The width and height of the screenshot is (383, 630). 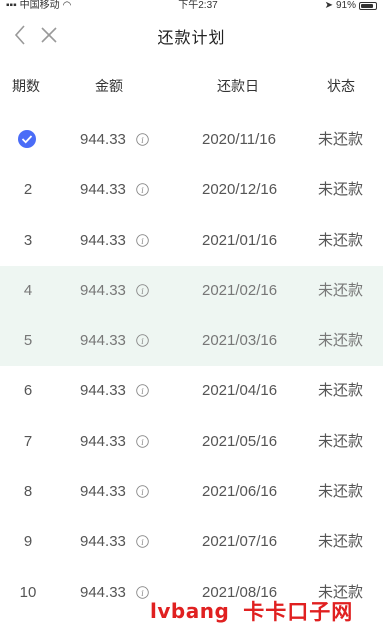 I want to click on battery-percent: 91%, so click(x=345, y=5).